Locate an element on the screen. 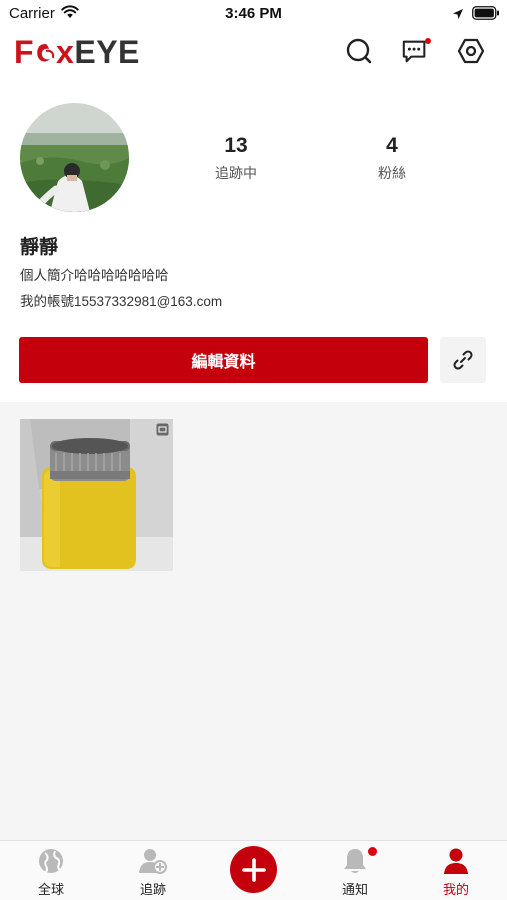 This screenshot has height=900, width=507. profile-bio: 個人簡介哈哈哈哈哈哈哈 is located at coordinates (94, 275).